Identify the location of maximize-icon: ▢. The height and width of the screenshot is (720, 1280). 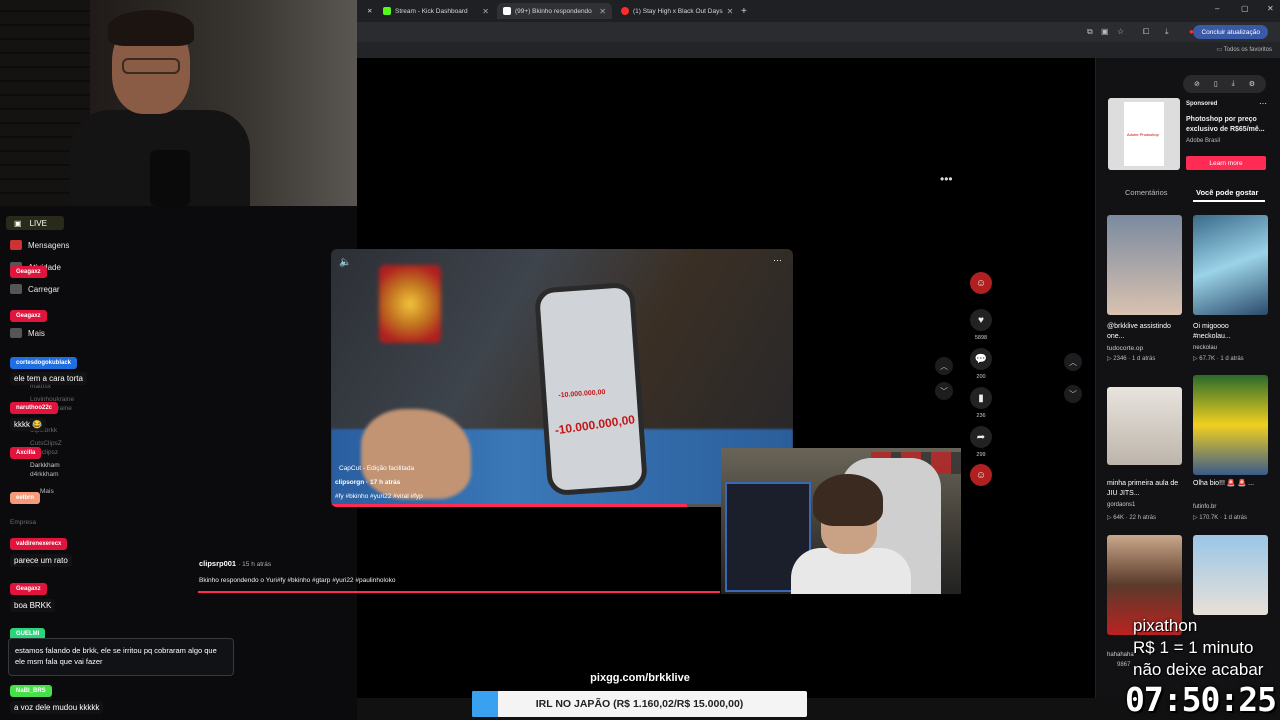
(1245, 8).